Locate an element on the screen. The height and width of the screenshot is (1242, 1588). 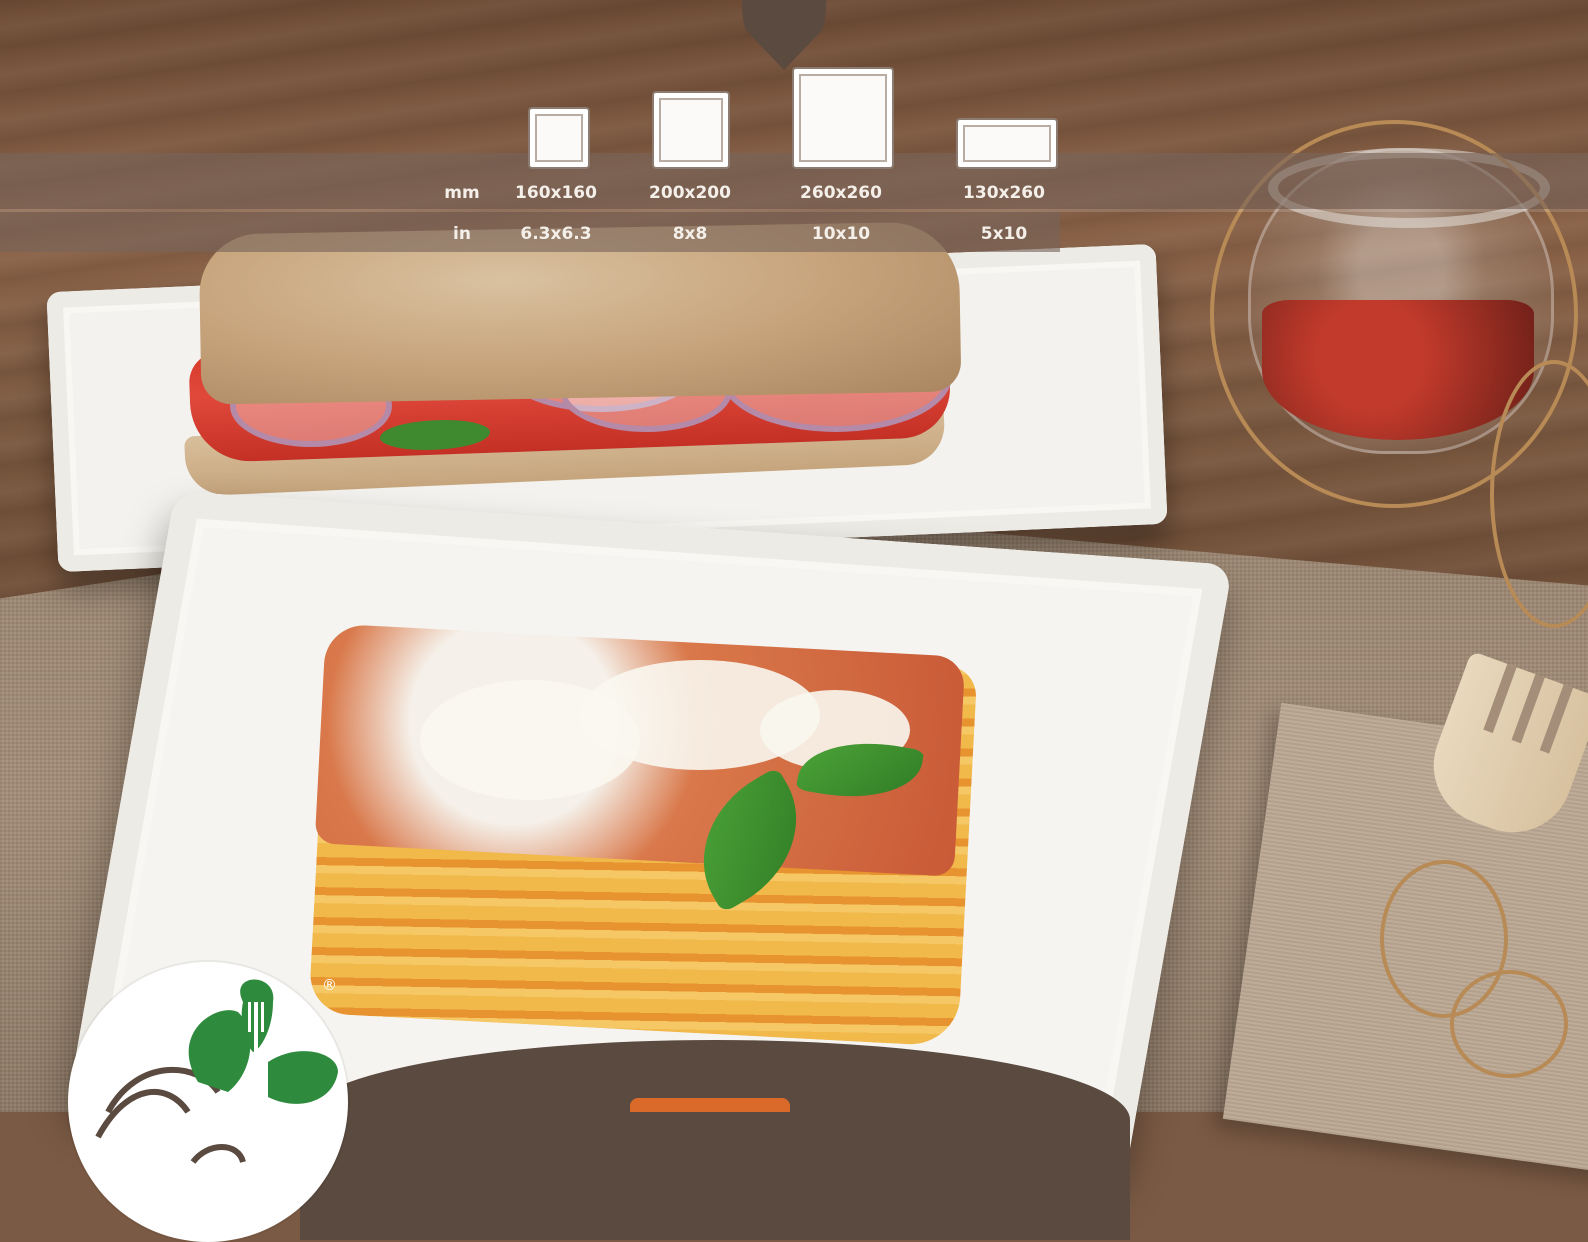
mm-unit-label: mm is located at coordinates (462, 193).